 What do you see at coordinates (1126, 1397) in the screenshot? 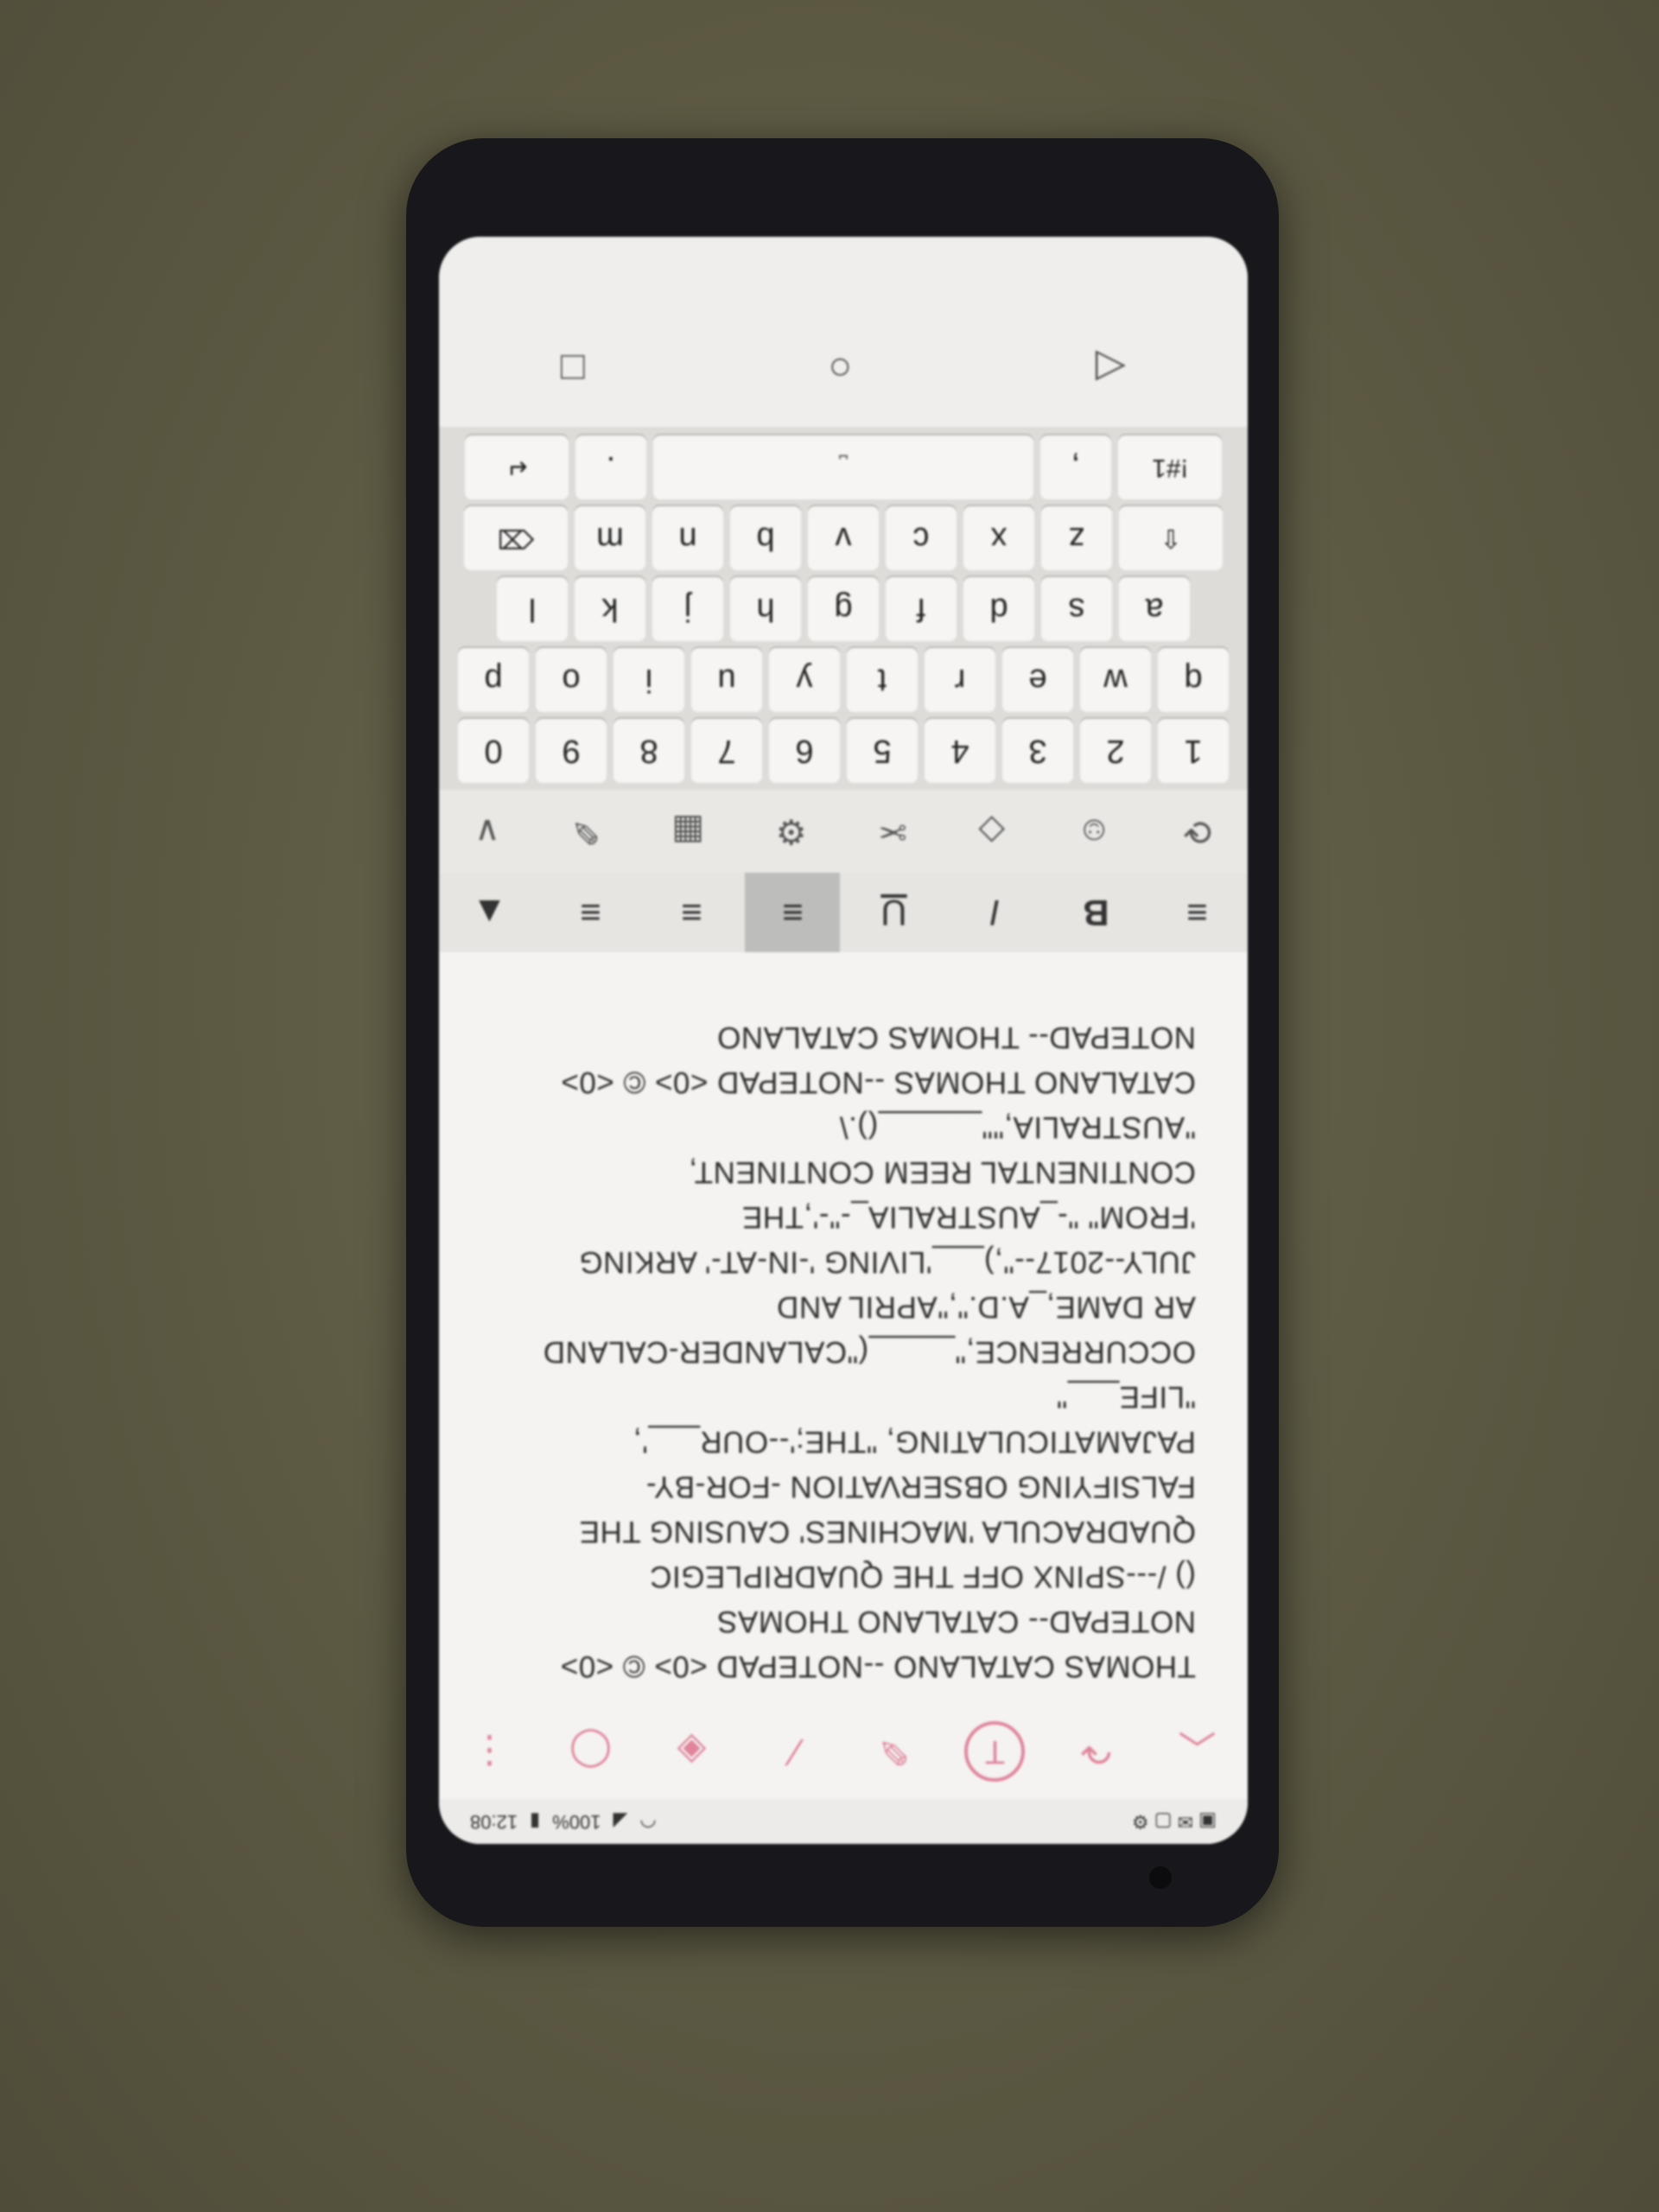
I see `note-line: "LIFE___"` at bounding box center [1126, 1397].